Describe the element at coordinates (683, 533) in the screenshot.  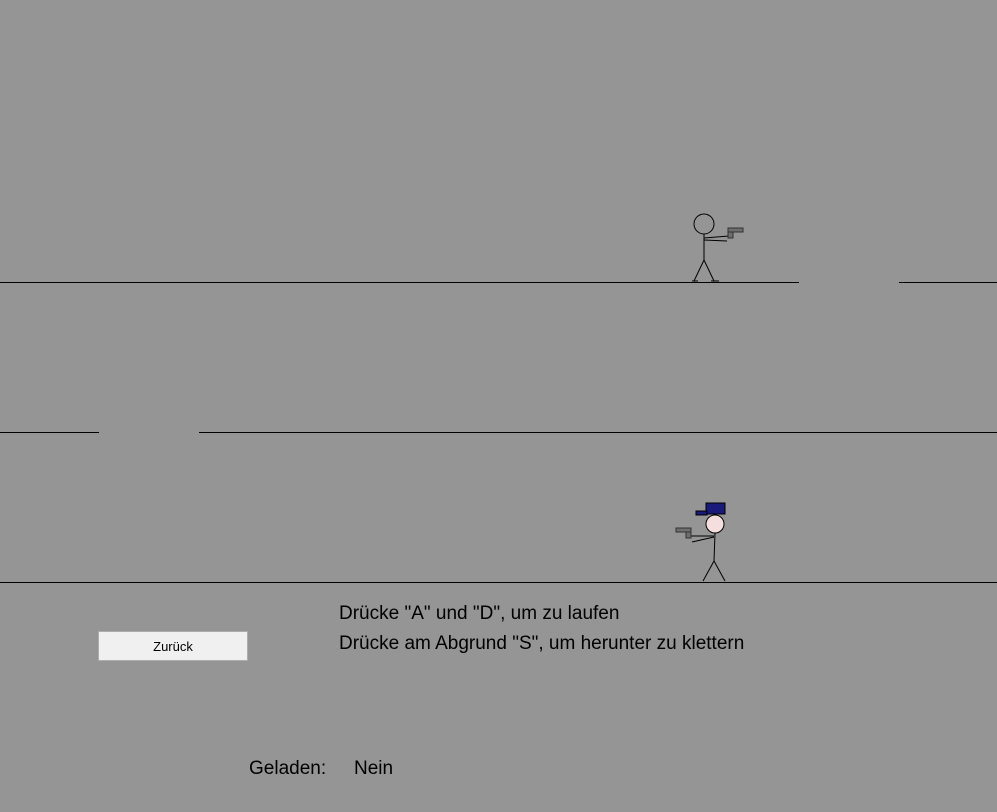
I see `player-pistol` at that location.